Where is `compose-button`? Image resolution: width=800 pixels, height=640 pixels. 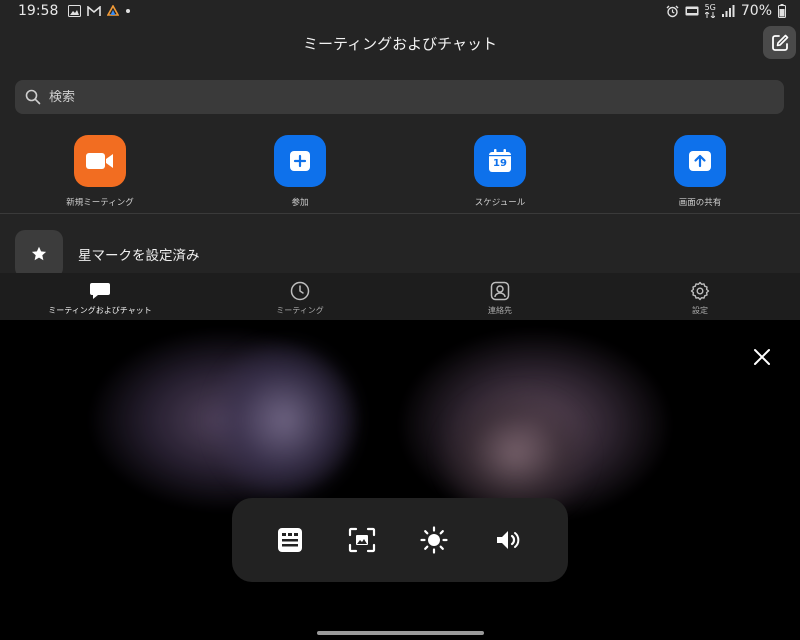
compose-button is located at coordinates (779, 42).